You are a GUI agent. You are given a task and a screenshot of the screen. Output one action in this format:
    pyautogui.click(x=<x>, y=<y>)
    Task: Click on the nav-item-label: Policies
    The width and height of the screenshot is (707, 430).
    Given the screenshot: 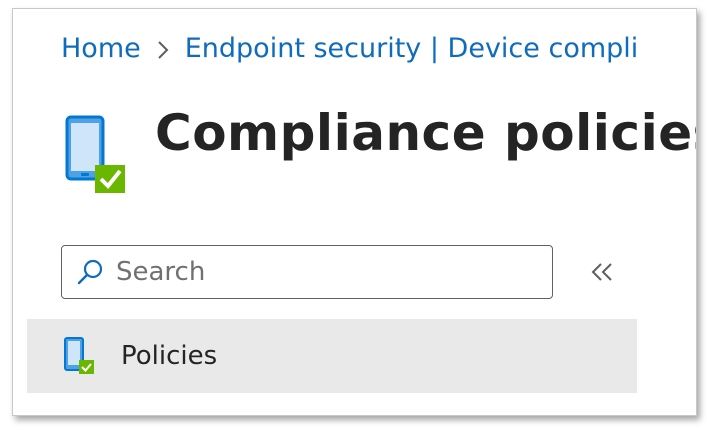 What is the action you would take?
    pyautogui.click(x=169, y=356)
    